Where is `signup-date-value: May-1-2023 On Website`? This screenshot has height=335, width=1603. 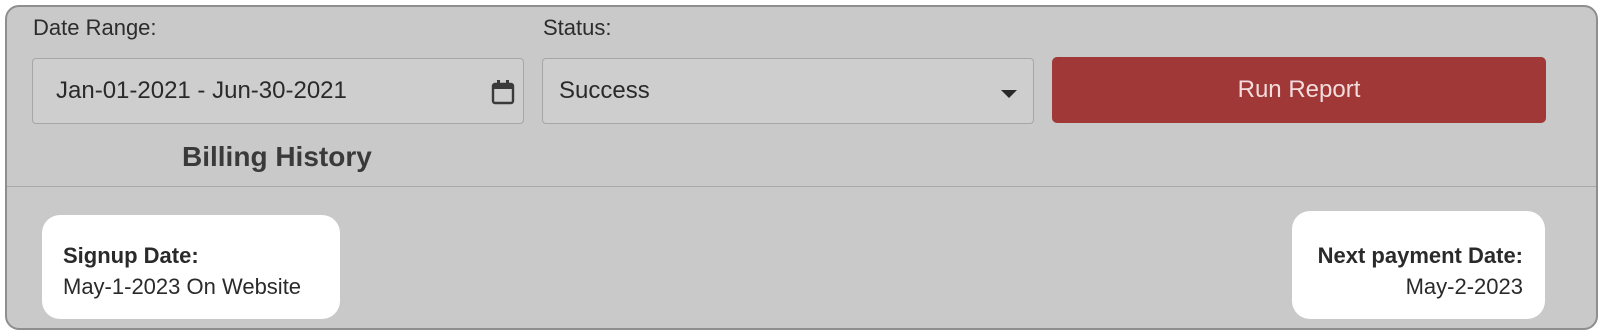 signup-date-value: May-1-2023 On Website is located at coordinates (182, 286).